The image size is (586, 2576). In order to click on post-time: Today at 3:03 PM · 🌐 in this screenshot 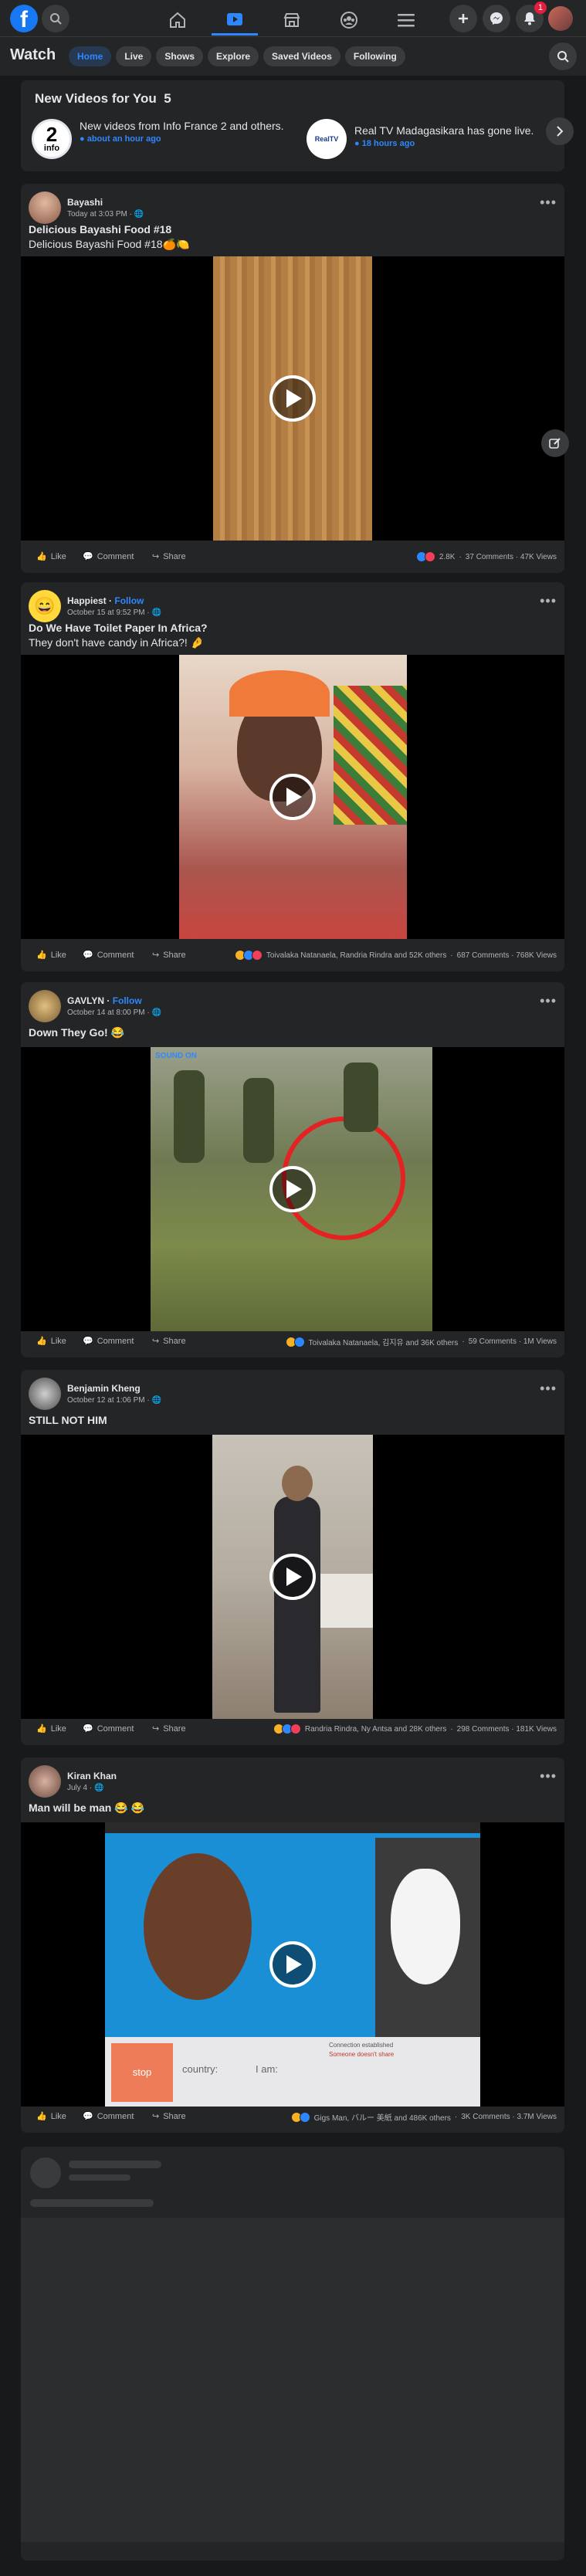, I will do `click(105, 214)`.